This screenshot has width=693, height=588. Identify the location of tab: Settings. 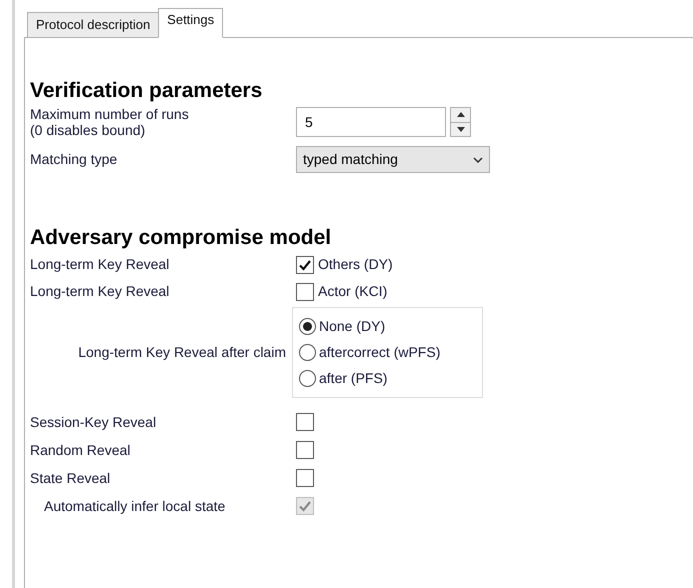
(191, 23).